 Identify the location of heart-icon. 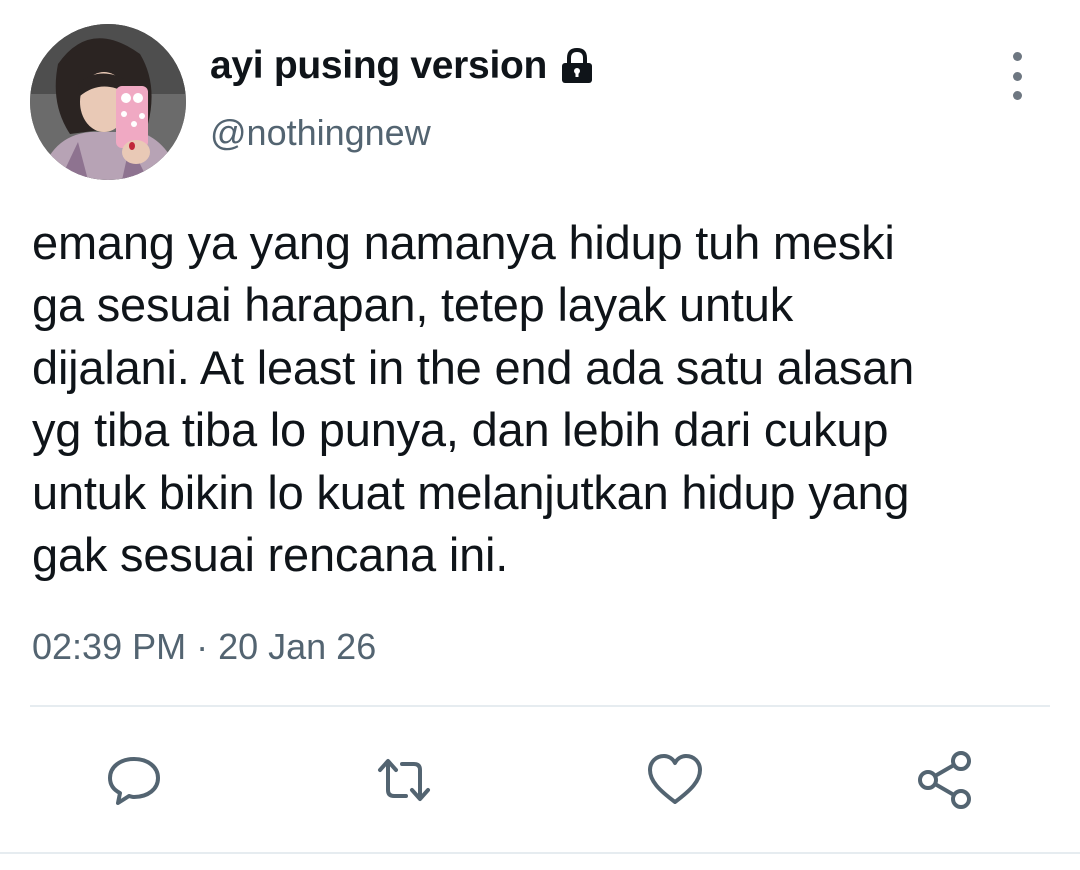
(675, 779).